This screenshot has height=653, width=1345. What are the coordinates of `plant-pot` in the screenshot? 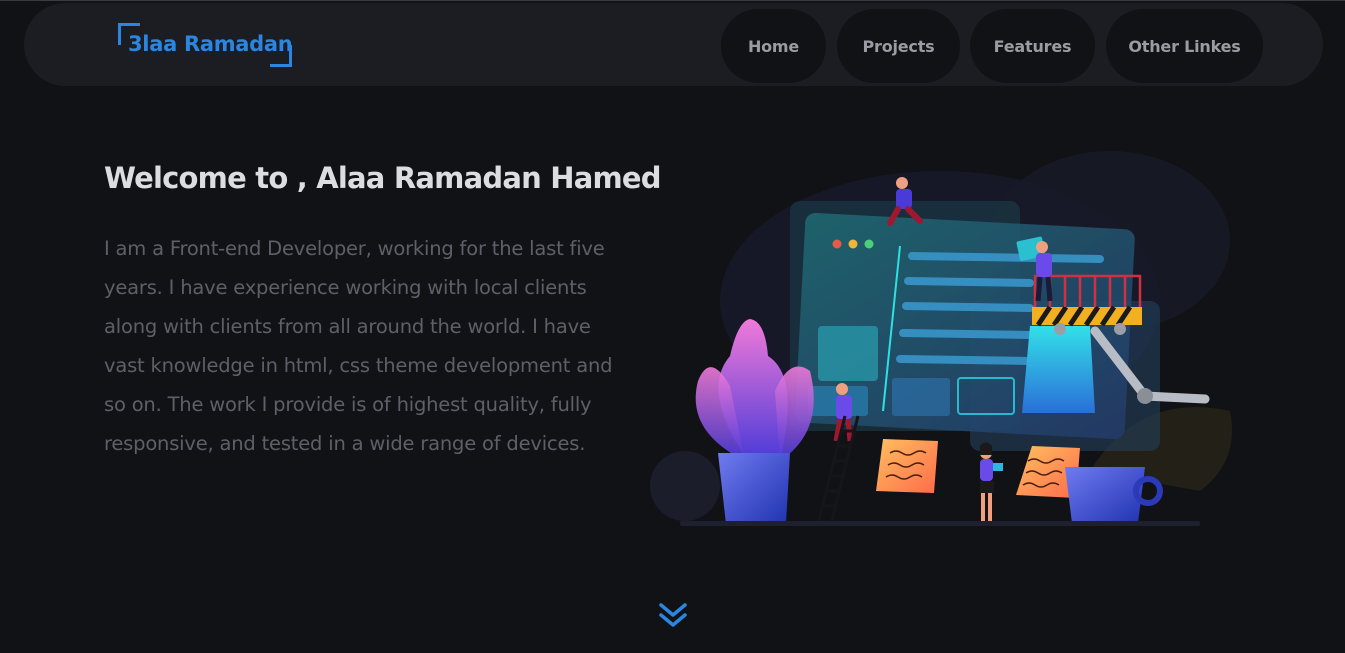 It's located at (754, 488).